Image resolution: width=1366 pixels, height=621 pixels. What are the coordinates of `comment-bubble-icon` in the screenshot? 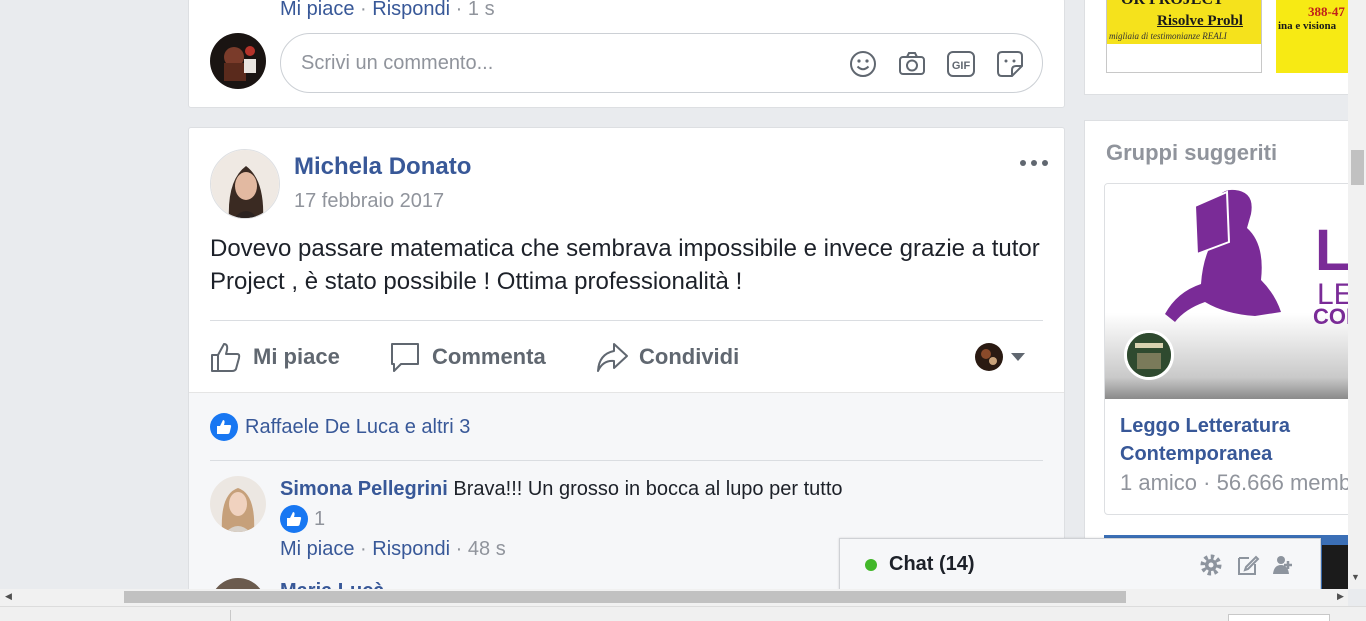 It's located at (405, 357).